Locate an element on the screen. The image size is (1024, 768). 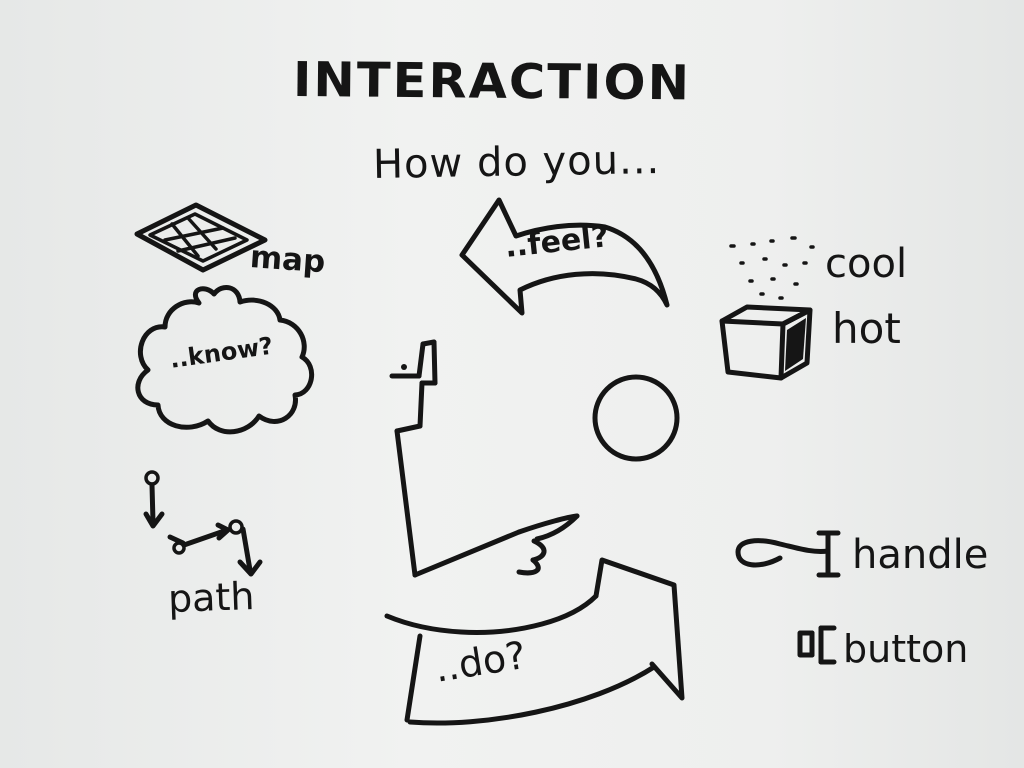
person-profile-icon is located at coordinates (484, 458).